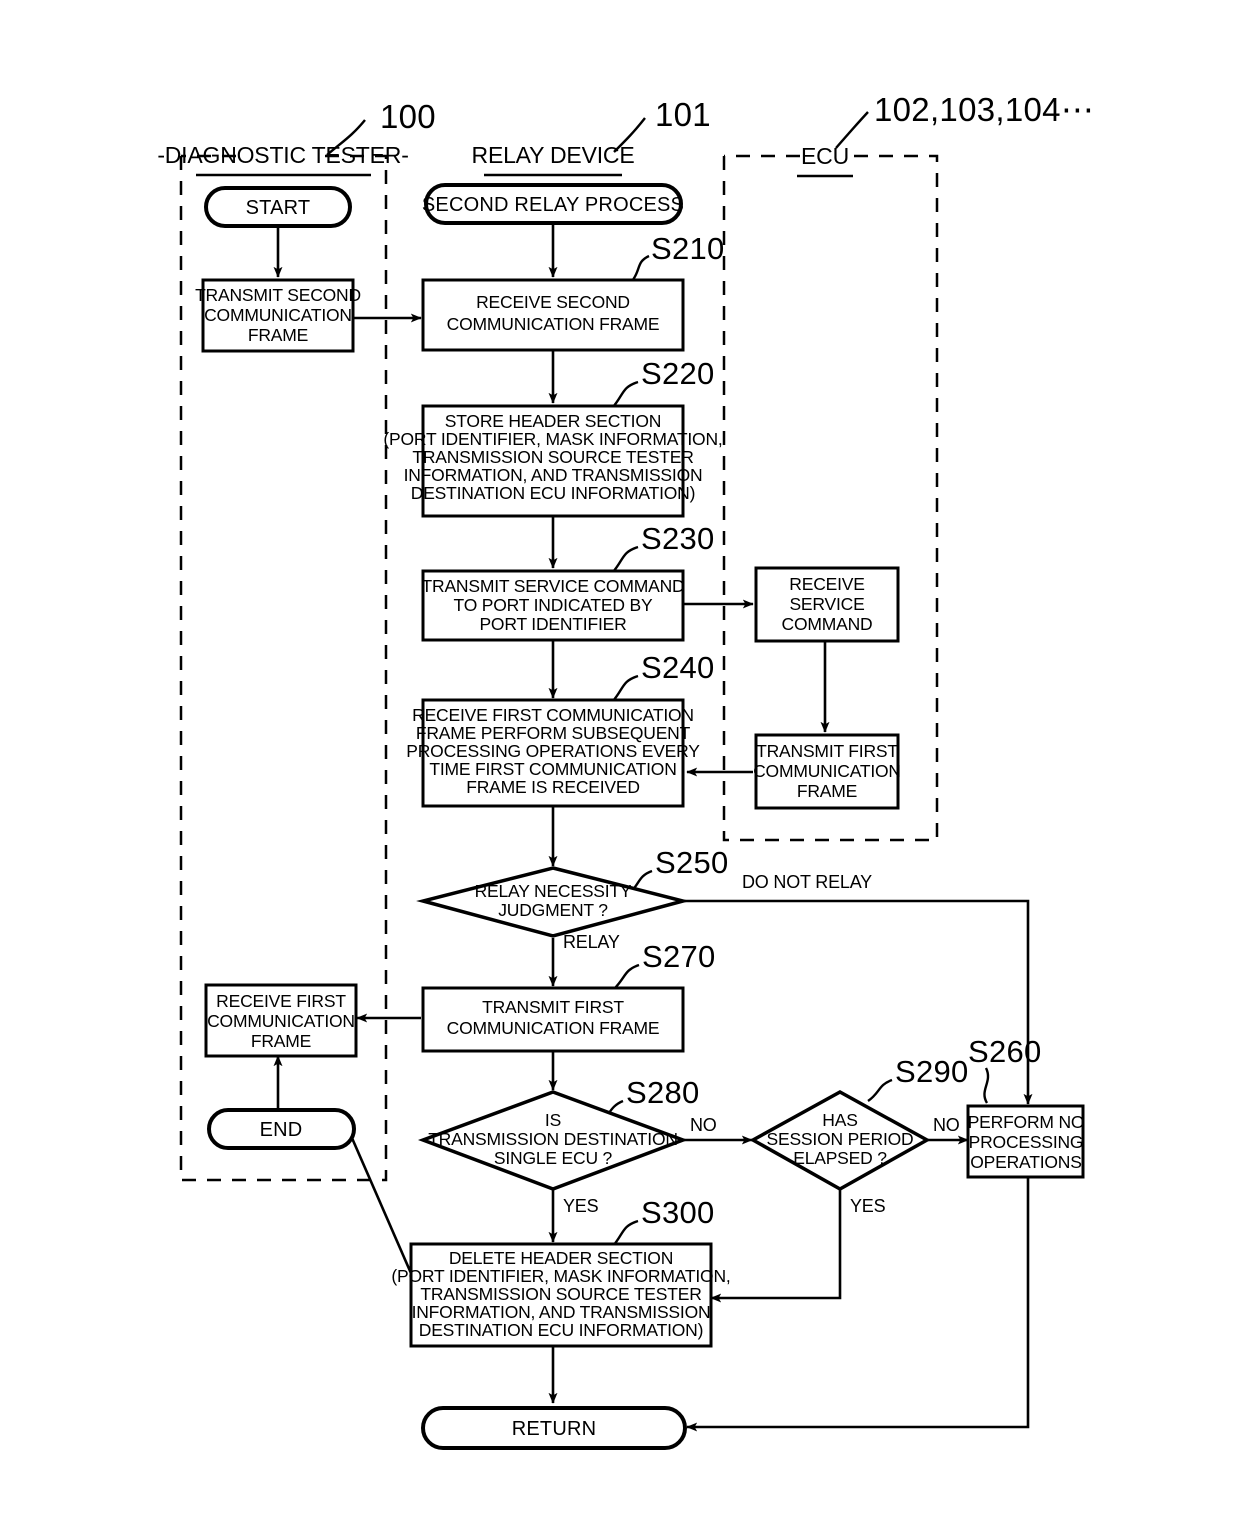 The height and width of the screenshot is (1526, 1240). I want to click on node-s270-line-1: TRANSMIT FIRST, so click(553, 1007).